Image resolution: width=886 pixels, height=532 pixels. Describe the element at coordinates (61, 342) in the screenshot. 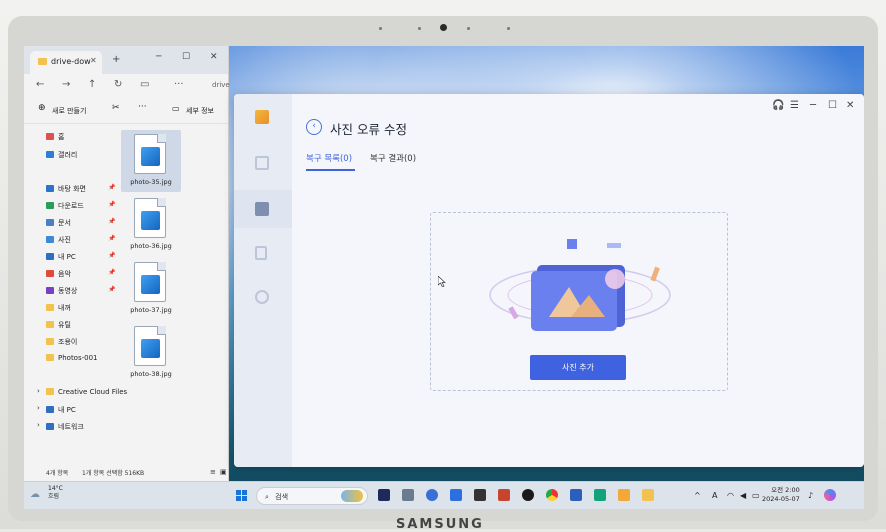

I see `sidebar-item: 조용이` at that location.